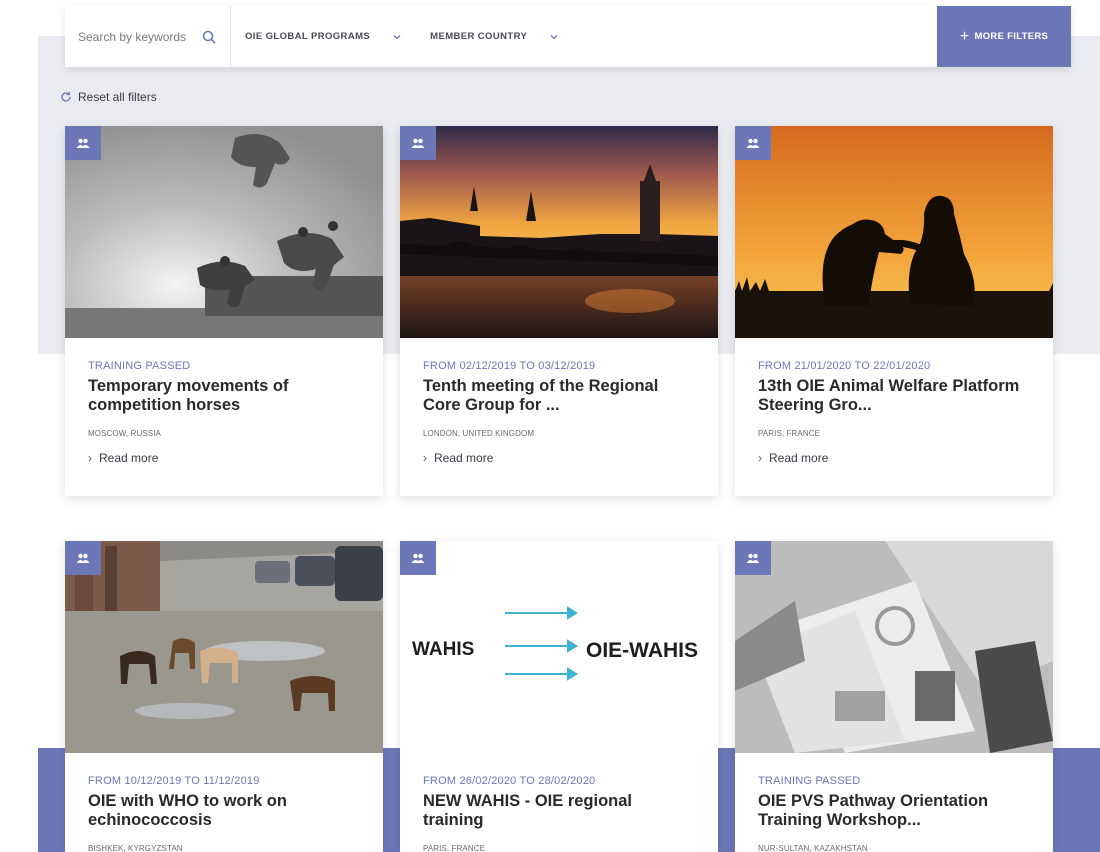  What do you see at coordinates (443, 649) in the screenshot?
I see `wahis-label: WAHIS` at bounding box center [443, 649].